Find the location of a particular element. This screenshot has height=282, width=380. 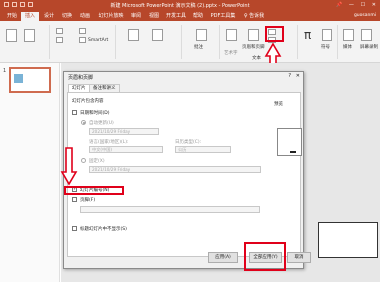

redo-icon is located at coordinates (22, 4).